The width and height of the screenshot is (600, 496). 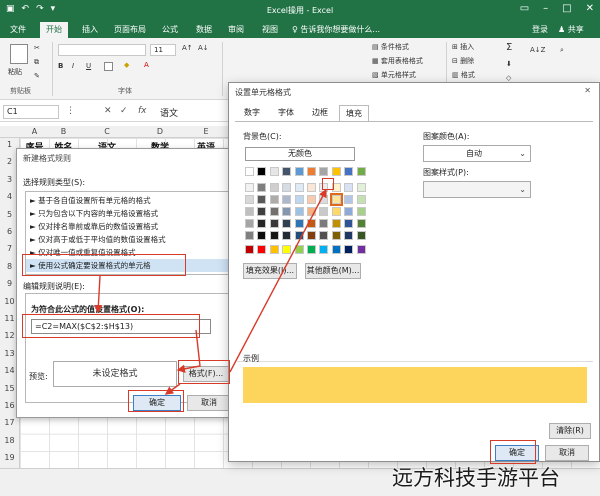 What do you see at coordinates (354, 113) in the screenshot?
I see `tab-fill: 填充` at bounding box center [354, 113].